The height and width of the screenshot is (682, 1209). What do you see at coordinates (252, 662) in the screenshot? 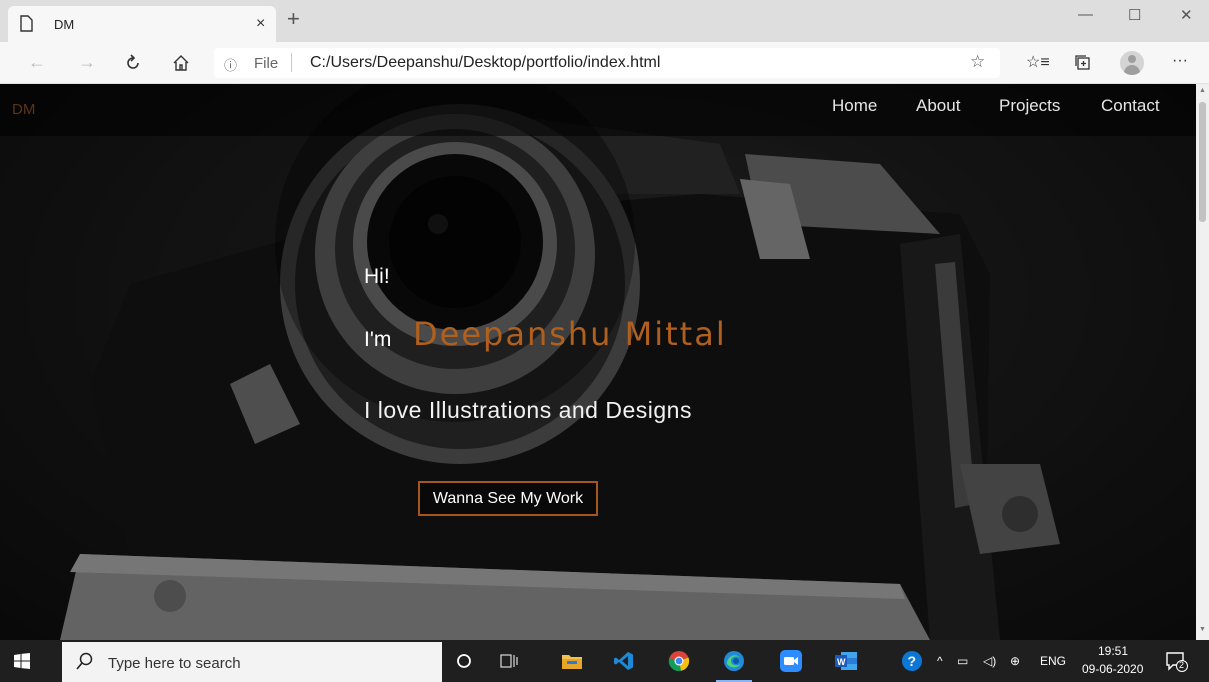
I see `taskbar-search-box: Type here to search` at bounding box center [252, 662].